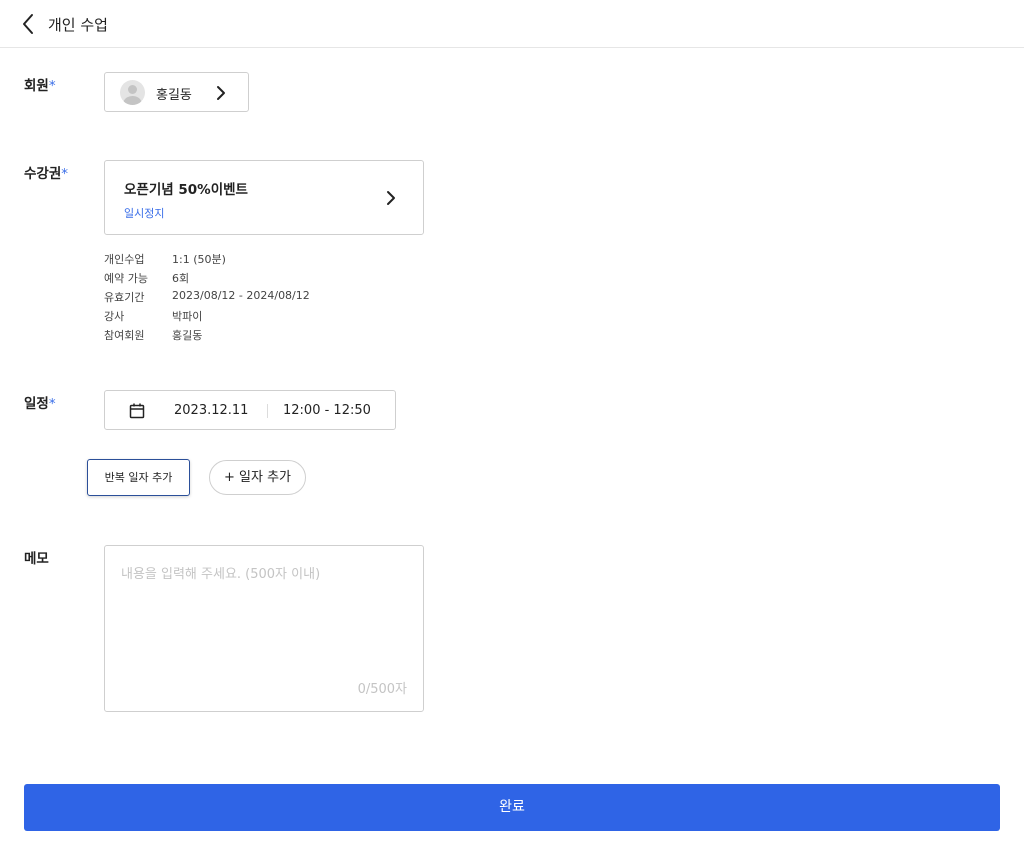 The image size is (1024, 851). Describe the element at coordinates (36, 559) in the screenshot. I see `memo-label: 메모` at that location.